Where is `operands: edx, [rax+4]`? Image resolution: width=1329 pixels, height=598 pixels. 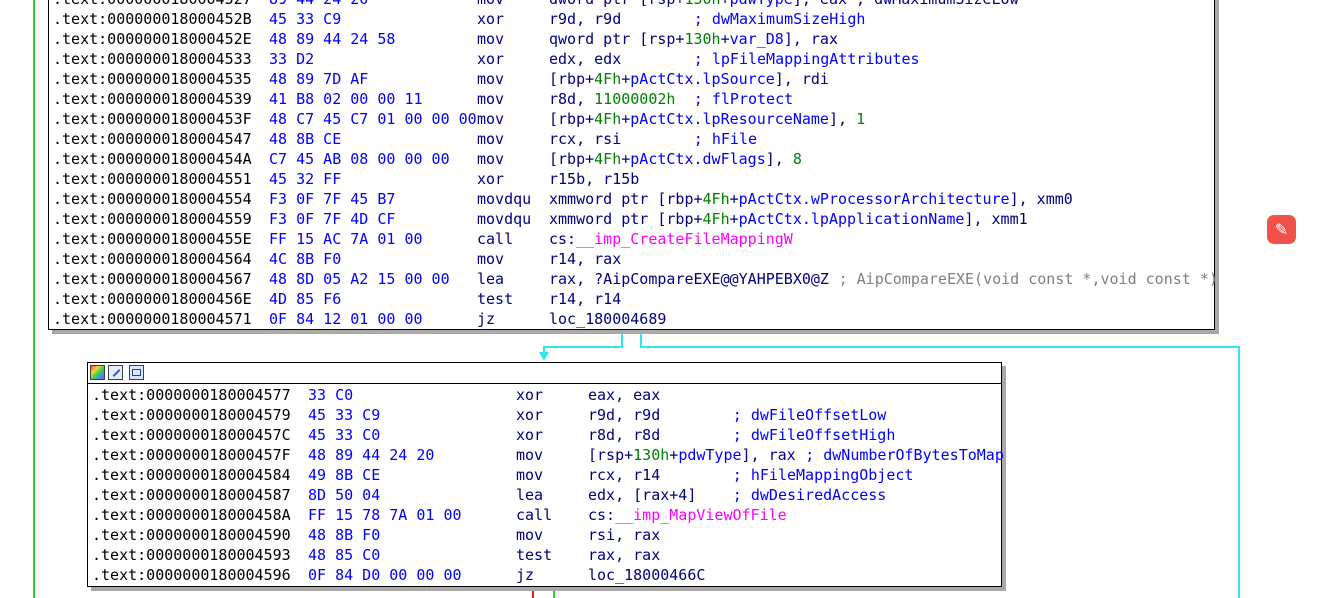 operands: edx, [rax+4] is located at coordinates (642, 495).